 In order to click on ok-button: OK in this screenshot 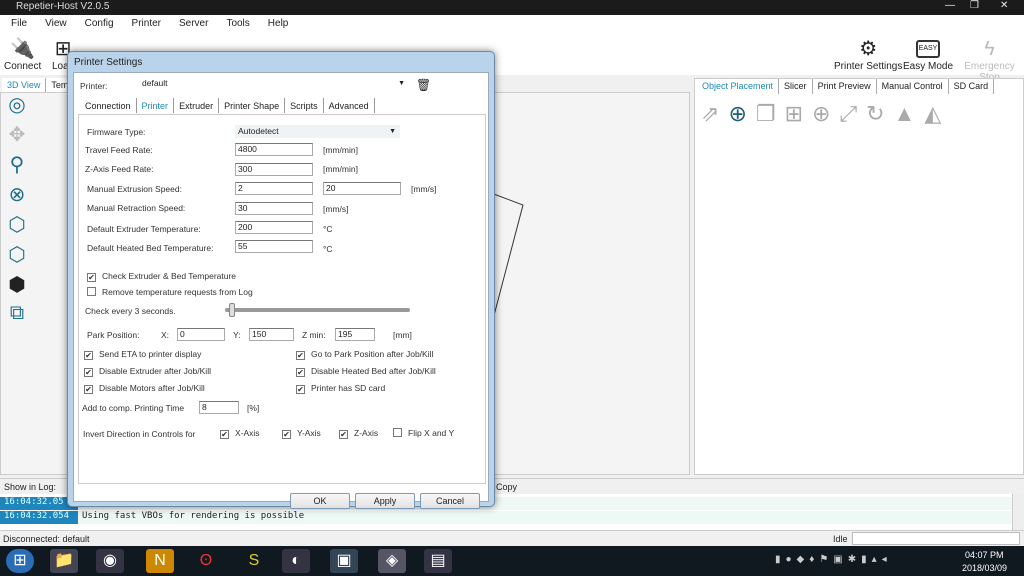, I will do `click(320, 501)`.